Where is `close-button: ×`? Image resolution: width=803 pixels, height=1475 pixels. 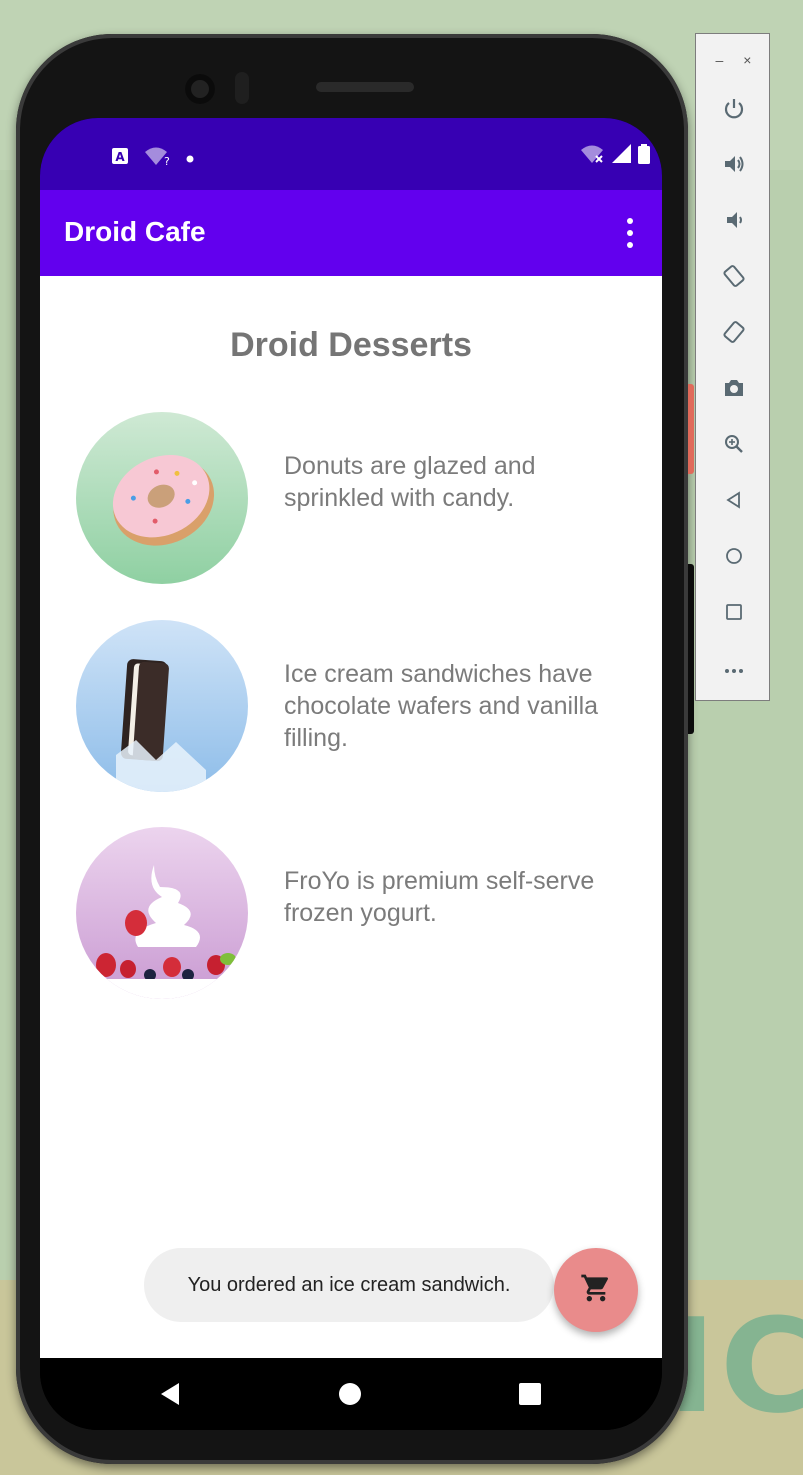 close-button: × is located at coordinates (747, 60).